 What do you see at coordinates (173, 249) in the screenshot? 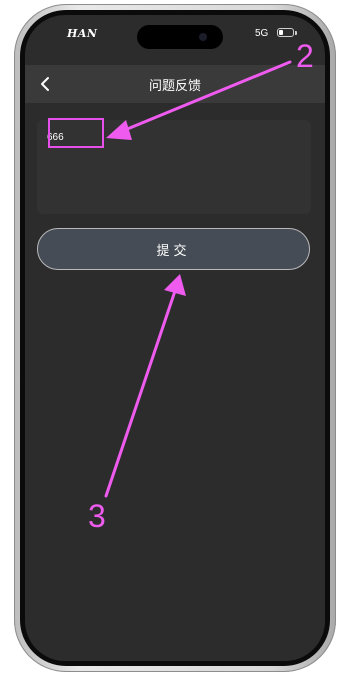
I see `submit-button: 提交` at bounding box center [173, 249].